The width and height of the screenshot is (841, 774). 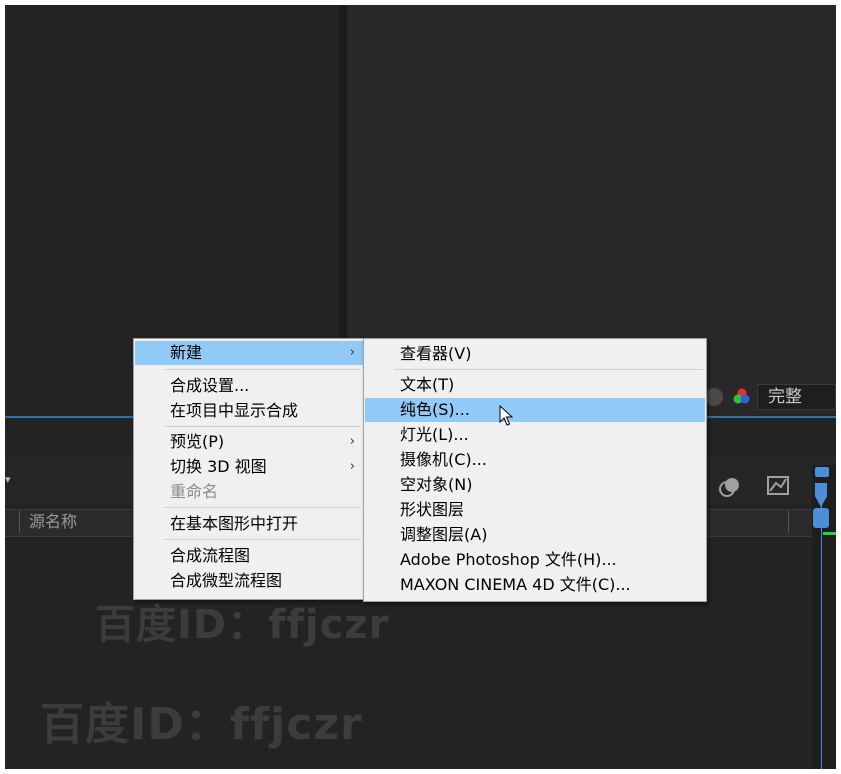 I want to click on menu-item-label: 合成流程图, so click(x=210, y=555).